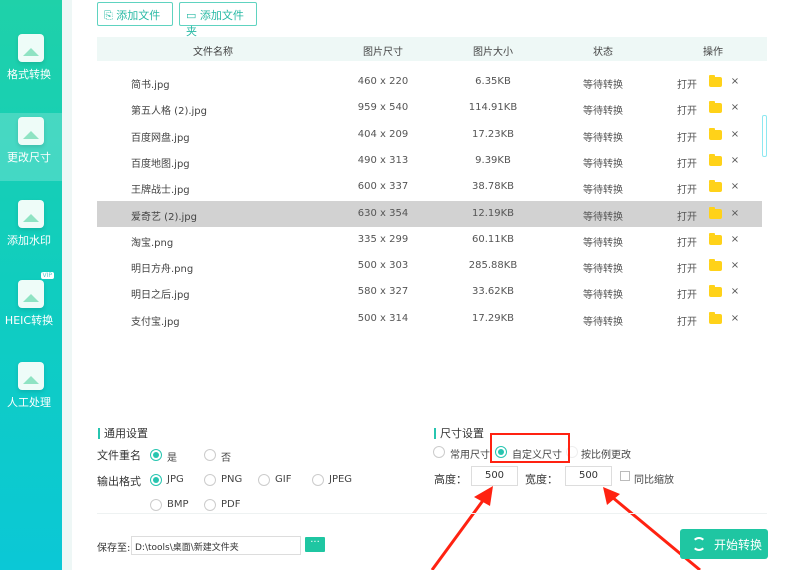  I want to click on table-row: 淘宝.png 335 x 299 60.11KB 等待转换 打开 ×, so click(429, 240).